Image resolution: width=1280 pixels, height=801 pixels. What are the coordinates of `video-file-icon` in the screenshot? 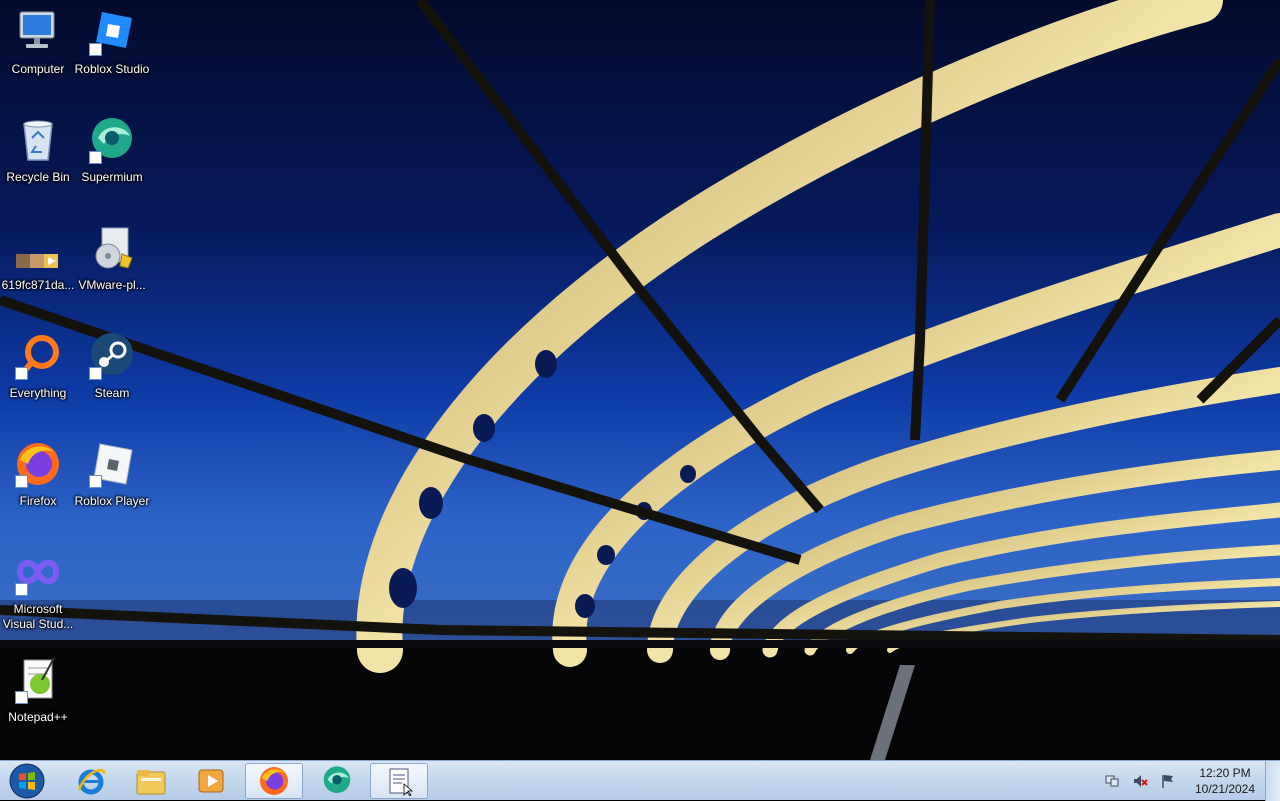 It's located at (38, 248).